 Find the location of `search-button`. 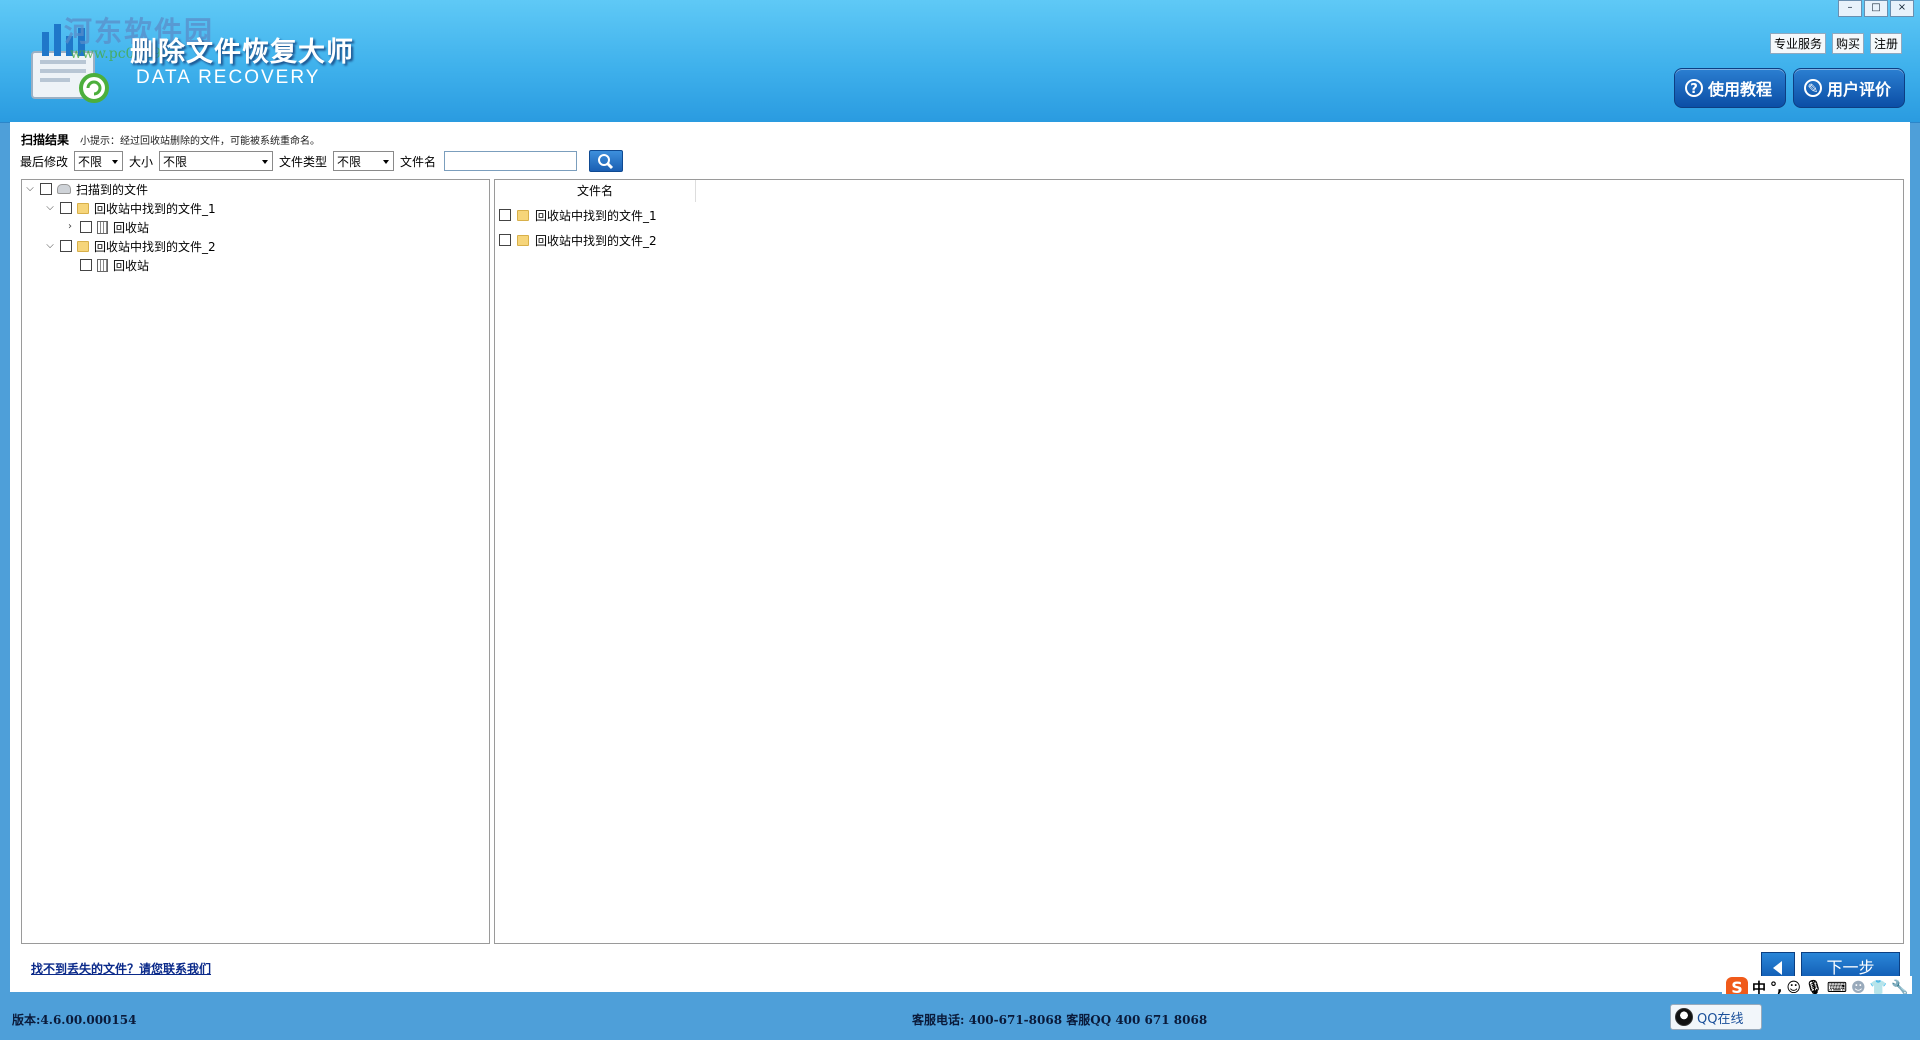

search-button is located at coordinates (606, 161).